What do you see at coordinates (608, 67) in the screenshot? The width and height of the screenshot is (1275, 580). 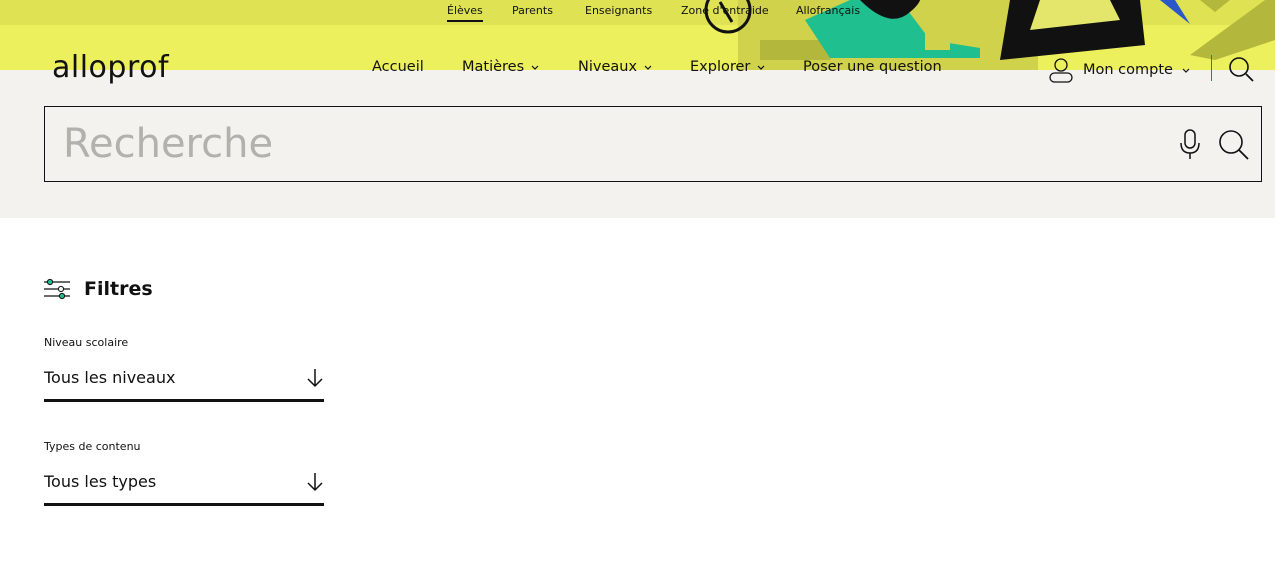 I see `nav-niveaux-label: Niveaux` at bounding box center [608, 67].